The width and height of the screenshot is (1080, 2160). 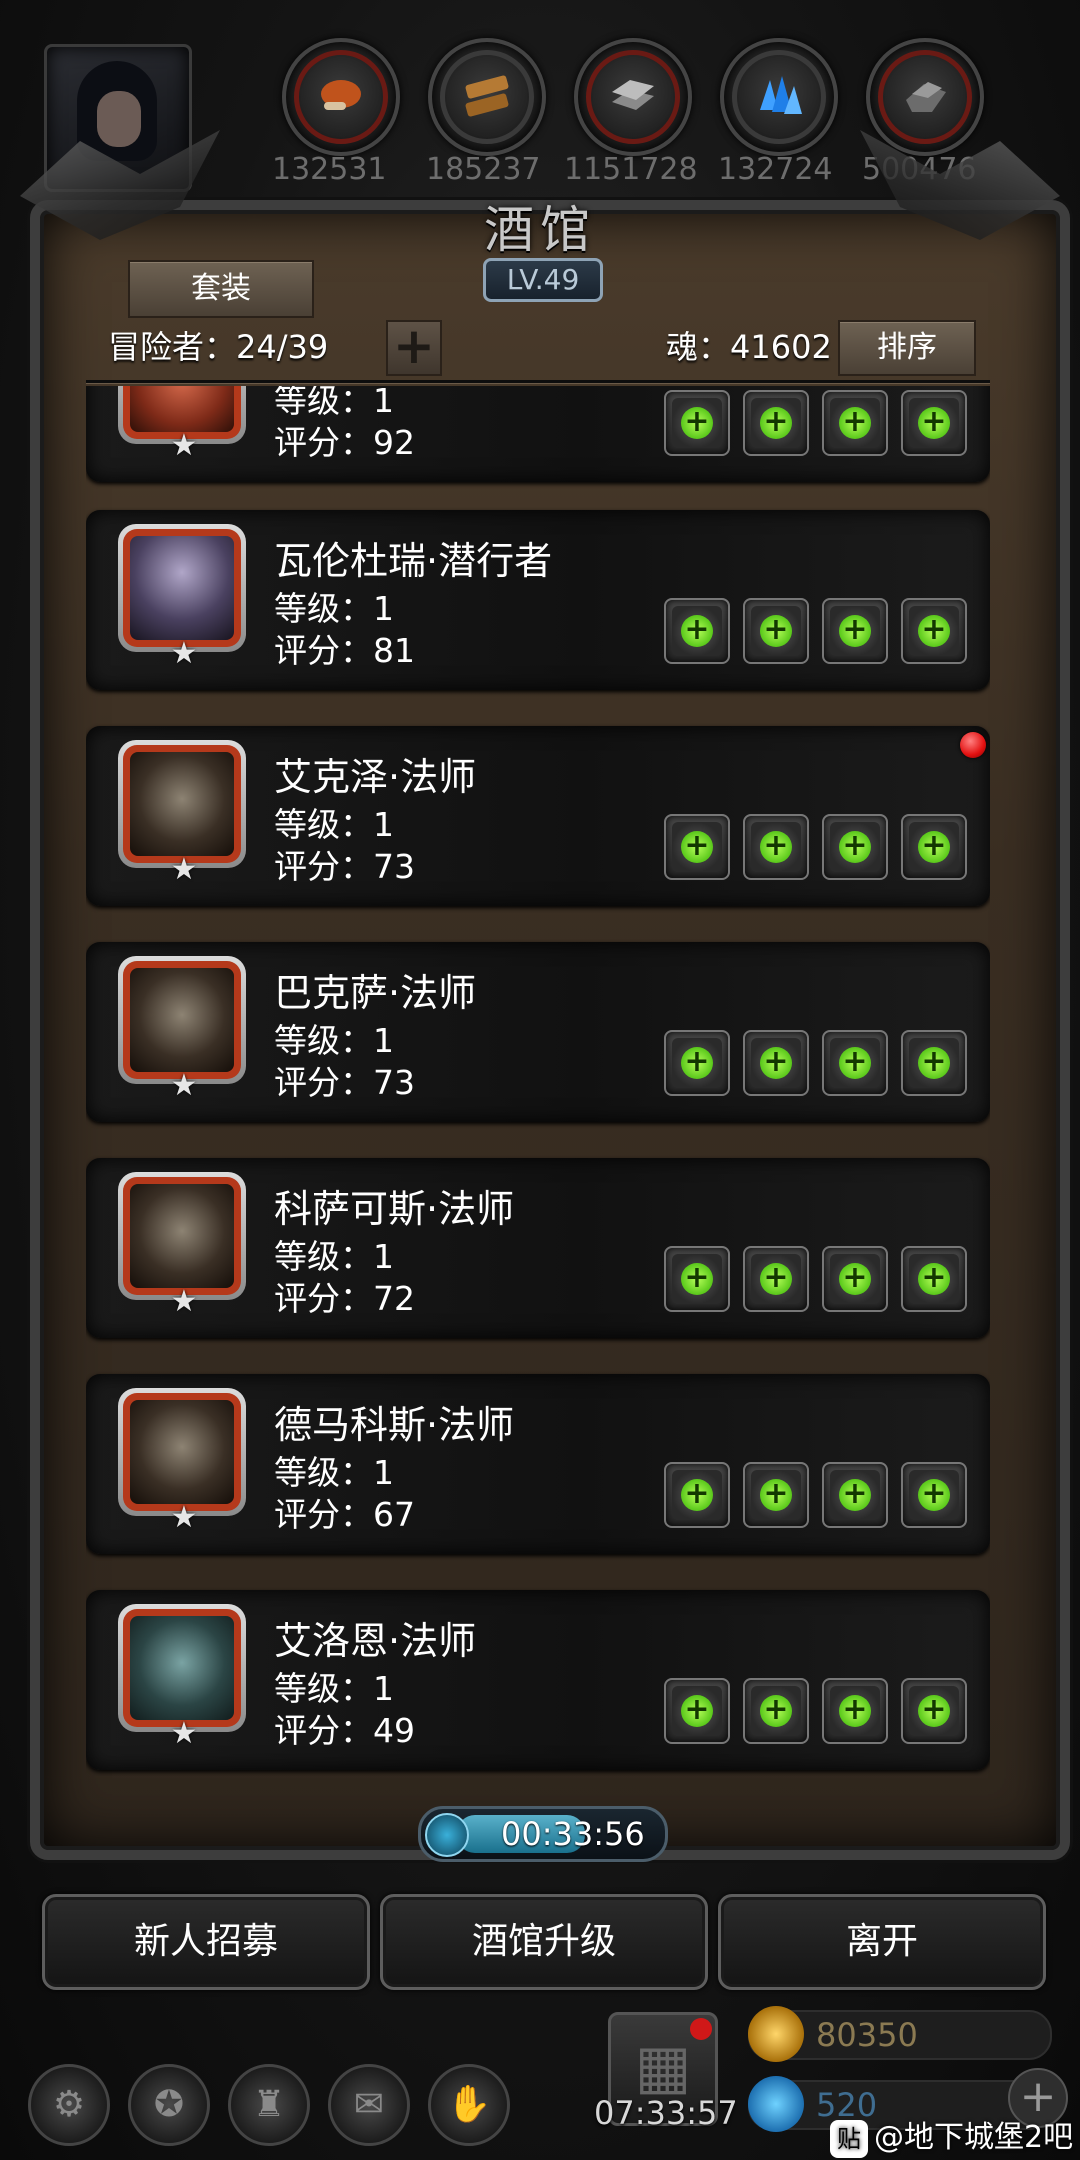 What do you see at coordinates (633, 97) in the screenshot?
I see `iron-icon` at bounding box center [633, 97].